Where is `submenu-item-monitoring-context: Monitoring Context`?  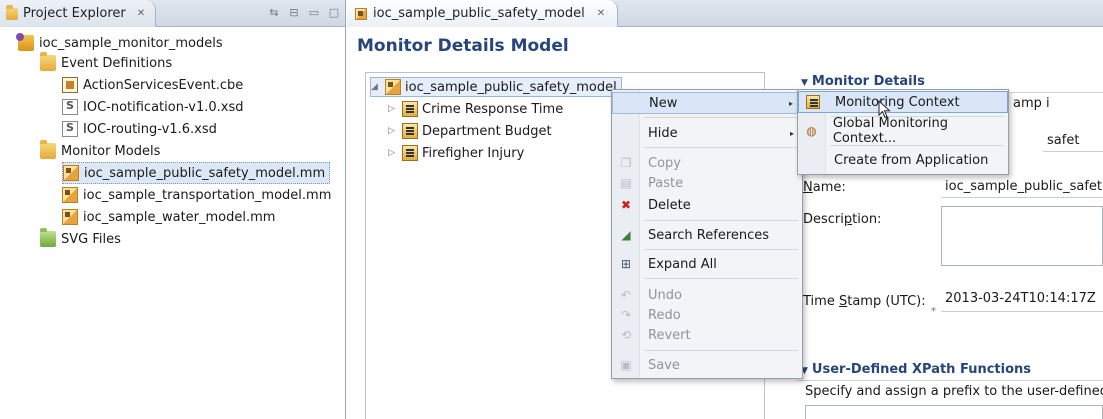
submenu-item-monitoring-context: Monitoring Context is located at coordinates (903, 102).